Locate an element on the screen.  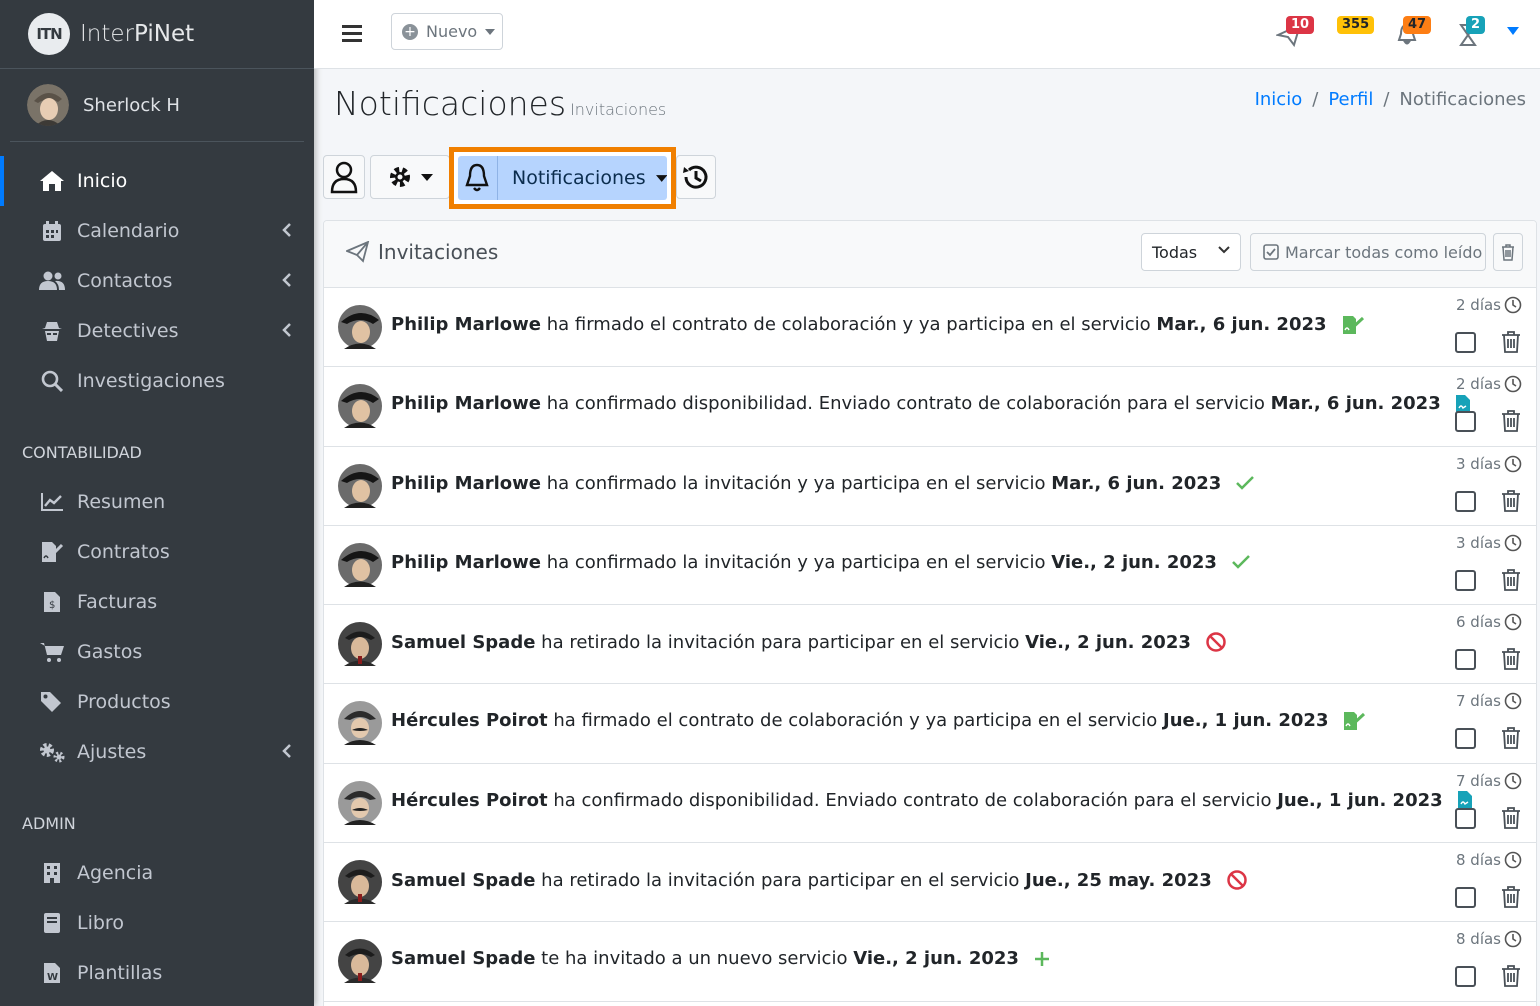
sidebar-item-agencia: Agencia is located at coordinates (157, 873).